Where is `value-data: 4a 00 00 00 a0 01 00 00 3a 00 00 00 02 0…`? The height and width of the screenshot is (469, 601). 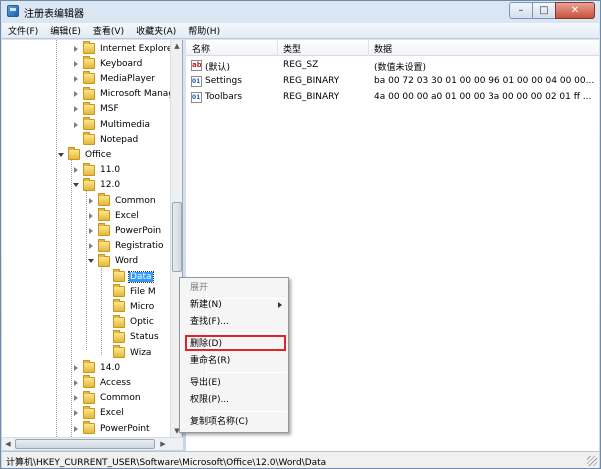 value-data: 4a 00 00 00 a0 01 00 00 3a 00 00 00 02 0… is located at coordinates (483, 97).